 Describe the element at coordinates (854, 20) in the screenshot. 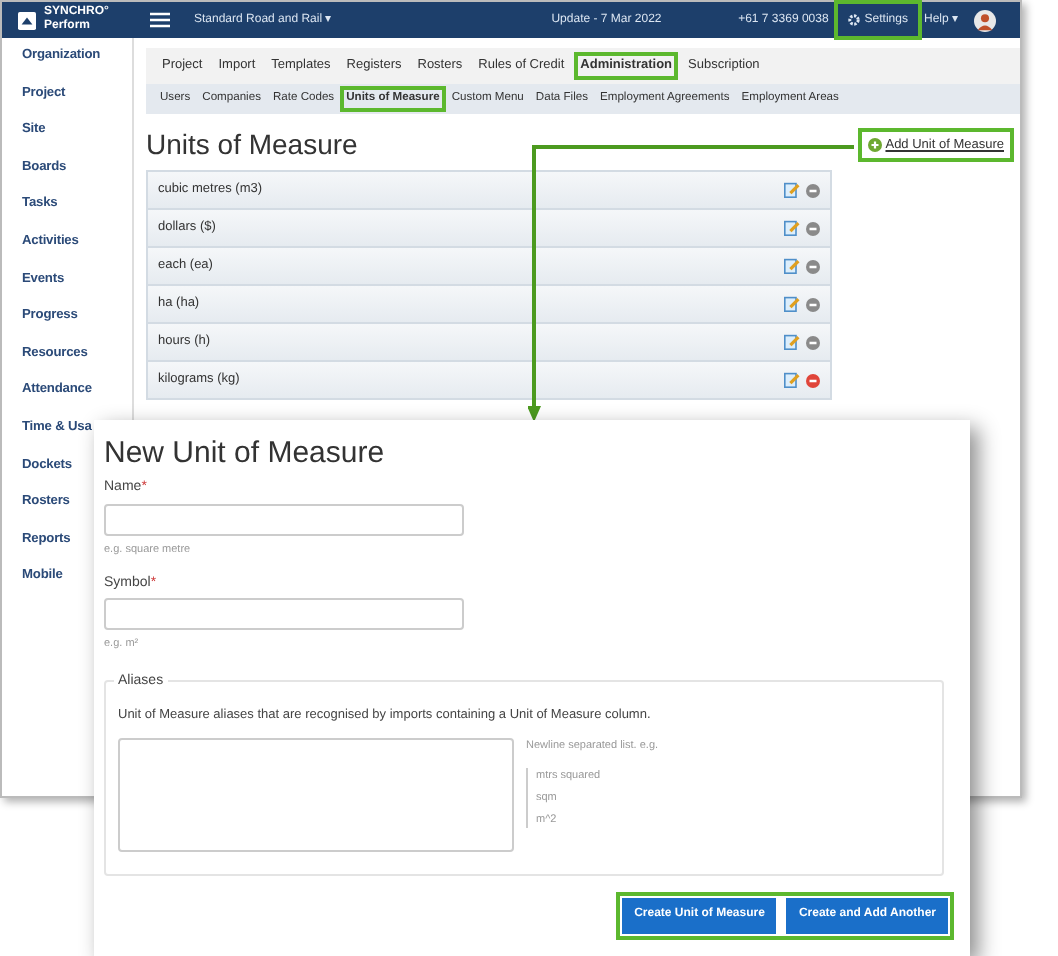

I see `gear-icon` at that location.